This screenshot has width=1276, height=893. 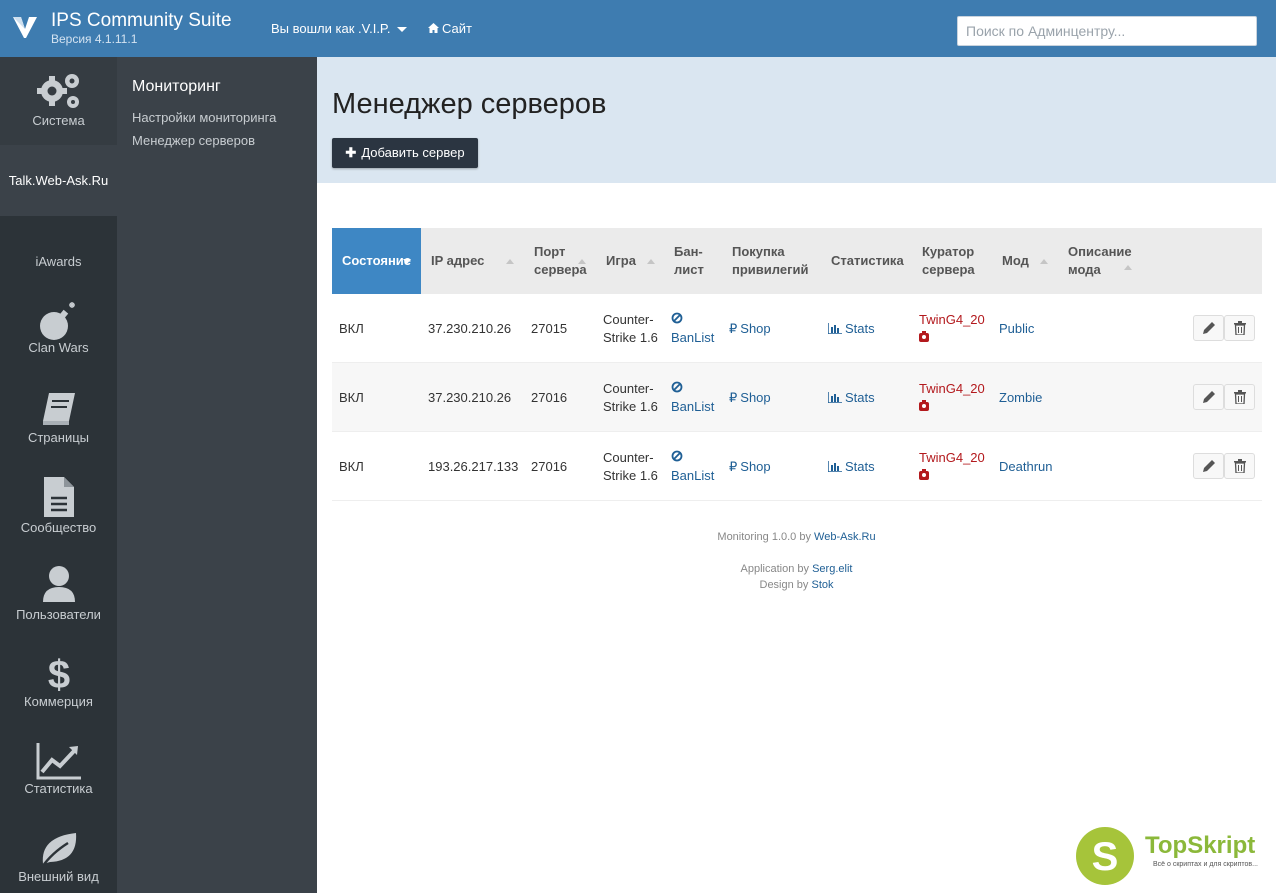 I want to click on nav-label: iAwards, so click(x=58, y=261).